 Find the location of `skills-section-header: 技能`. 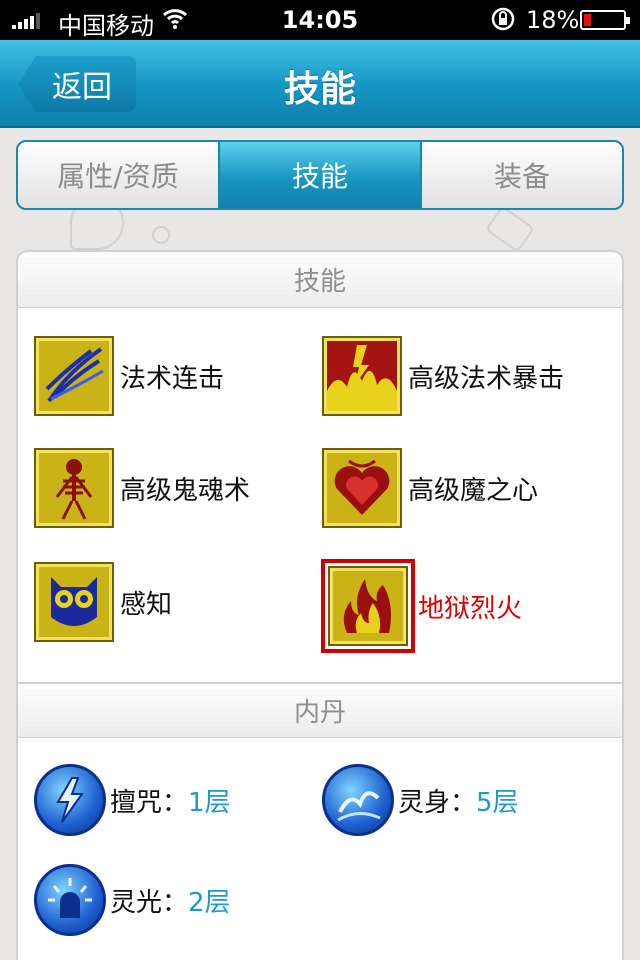

skills-section-header: 技能 is located at coordinates (320, 280).